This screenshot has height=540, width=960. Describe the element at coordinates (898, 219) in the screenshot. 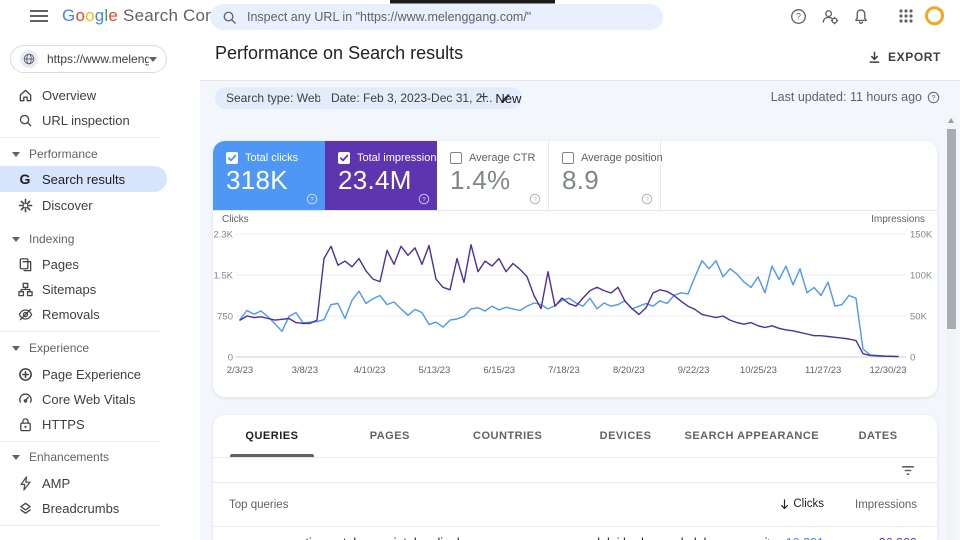

I see `svg-text: Impressions` at that location.